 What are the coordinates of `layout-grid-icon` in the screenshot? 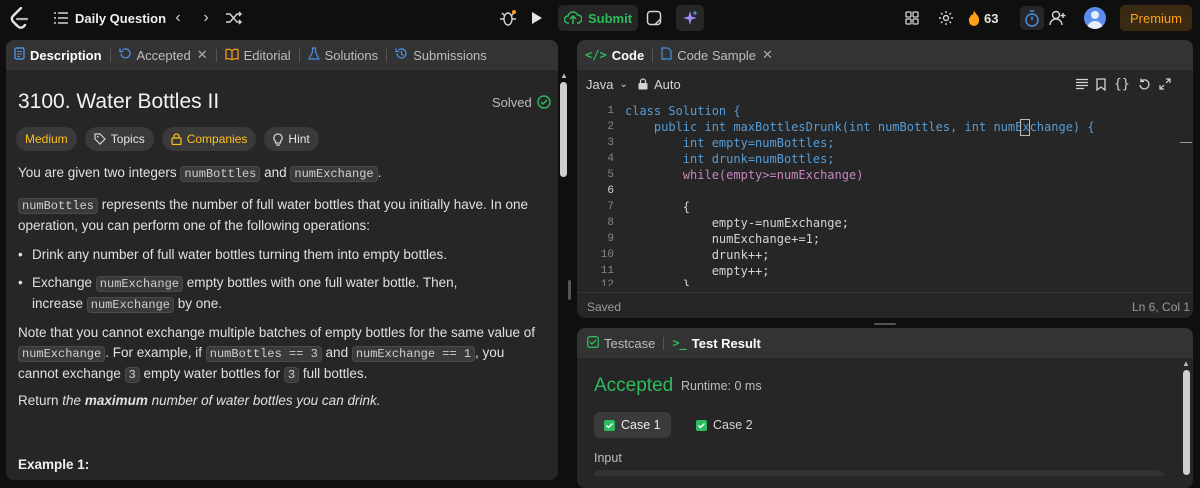 It's located at (912, 18).